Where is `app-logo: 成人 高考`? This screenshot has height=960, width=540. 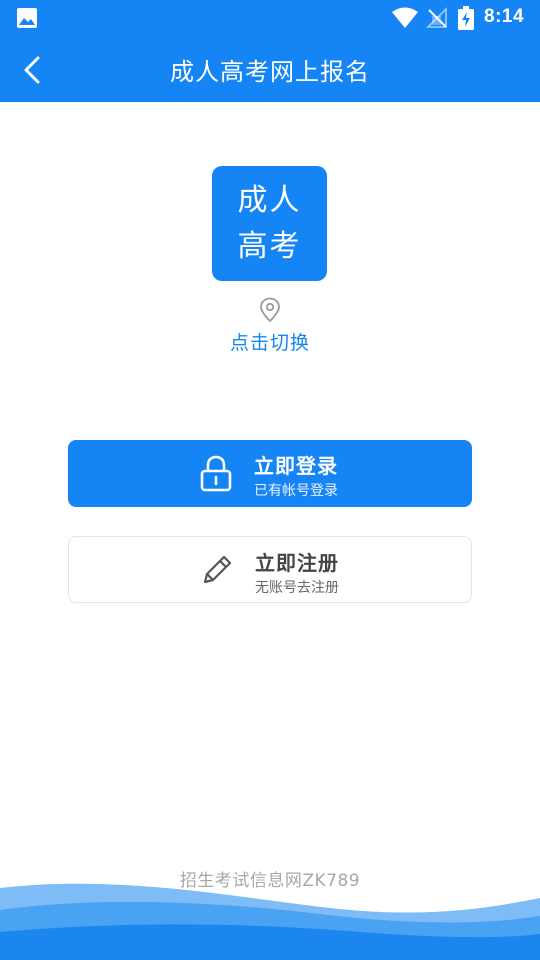 app-logo: 成人 高考 is located at coordinates (269, 223).